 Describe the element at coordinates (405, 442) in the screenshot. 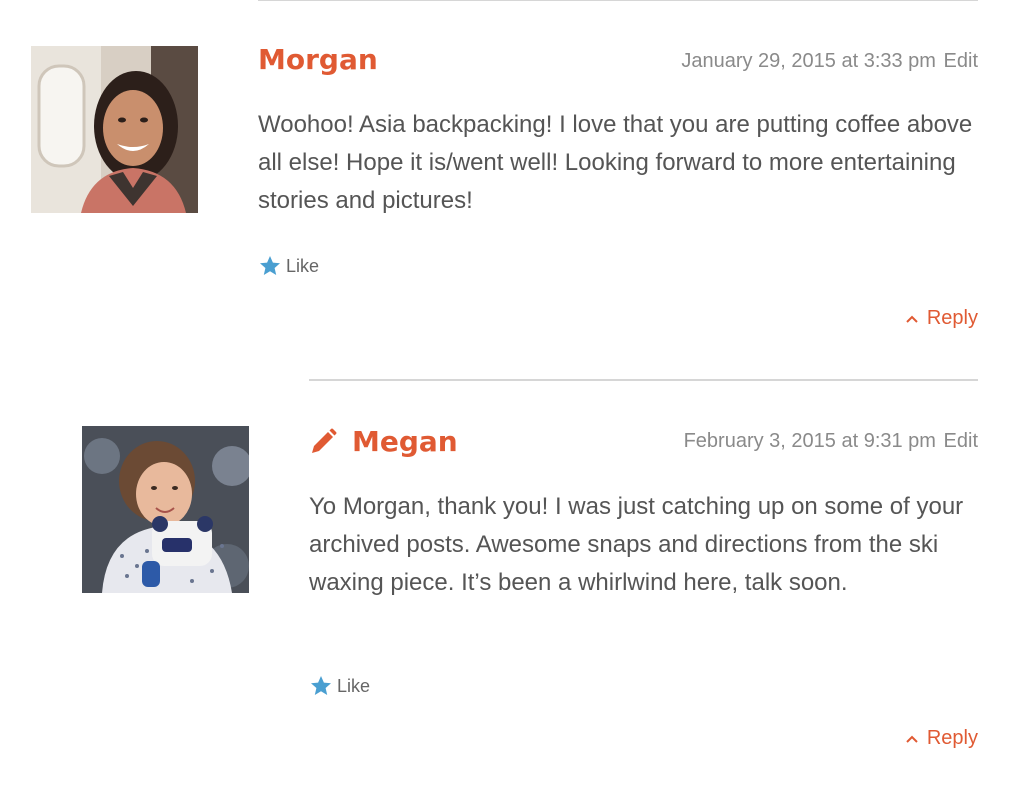

I see `comment-author: Megan` at that location.